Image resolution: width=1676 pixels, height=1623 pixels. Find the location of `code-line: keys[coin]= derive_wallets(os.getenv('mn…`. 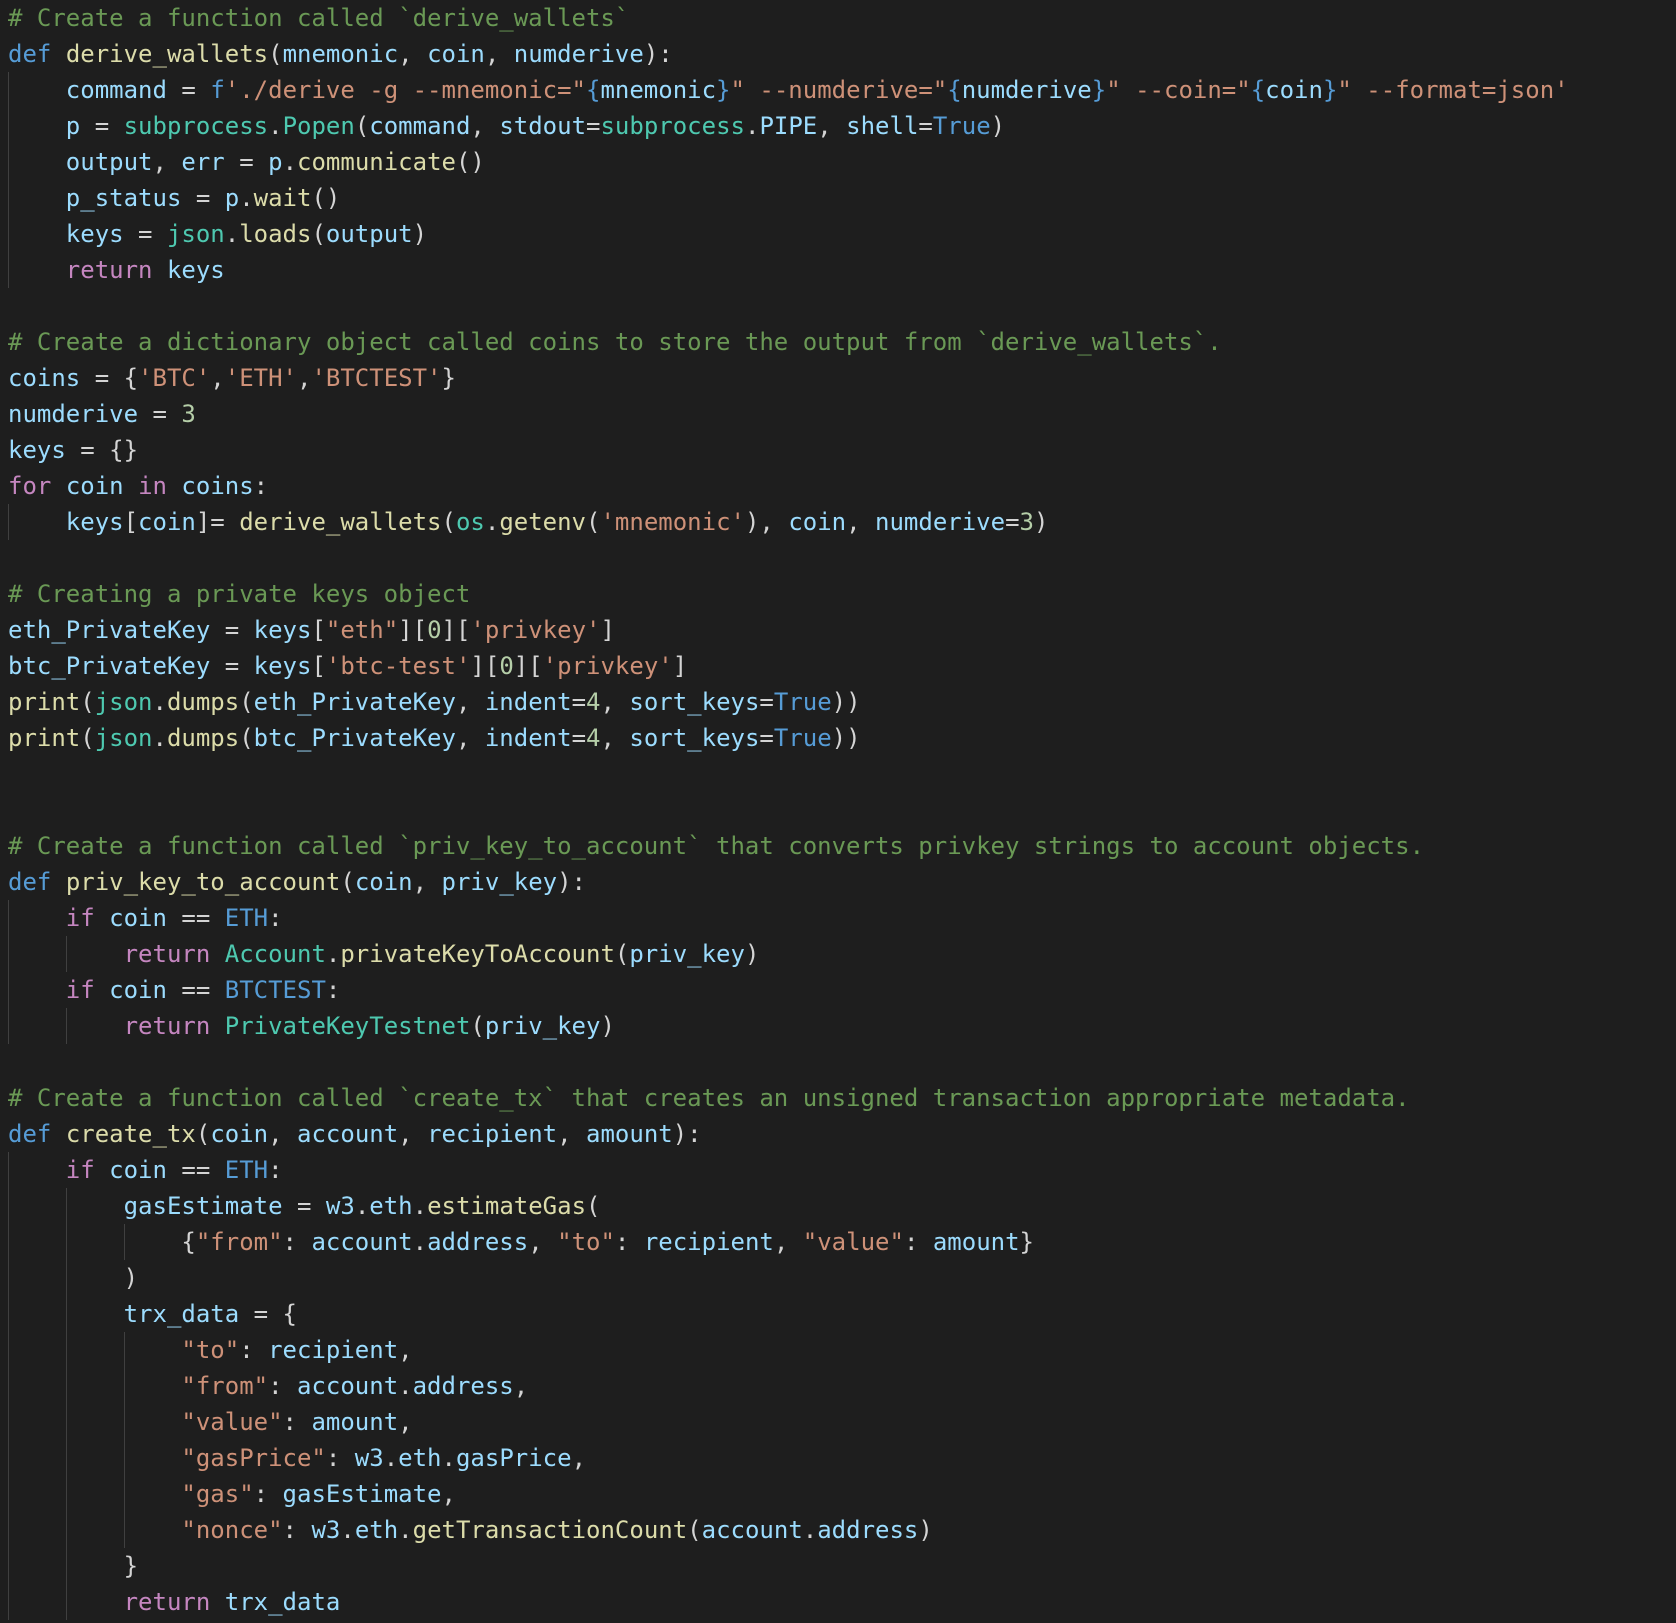

code-line: keys[coin]= derive_wallets(os.getenv('mn… is located at coordinates (528, 522).